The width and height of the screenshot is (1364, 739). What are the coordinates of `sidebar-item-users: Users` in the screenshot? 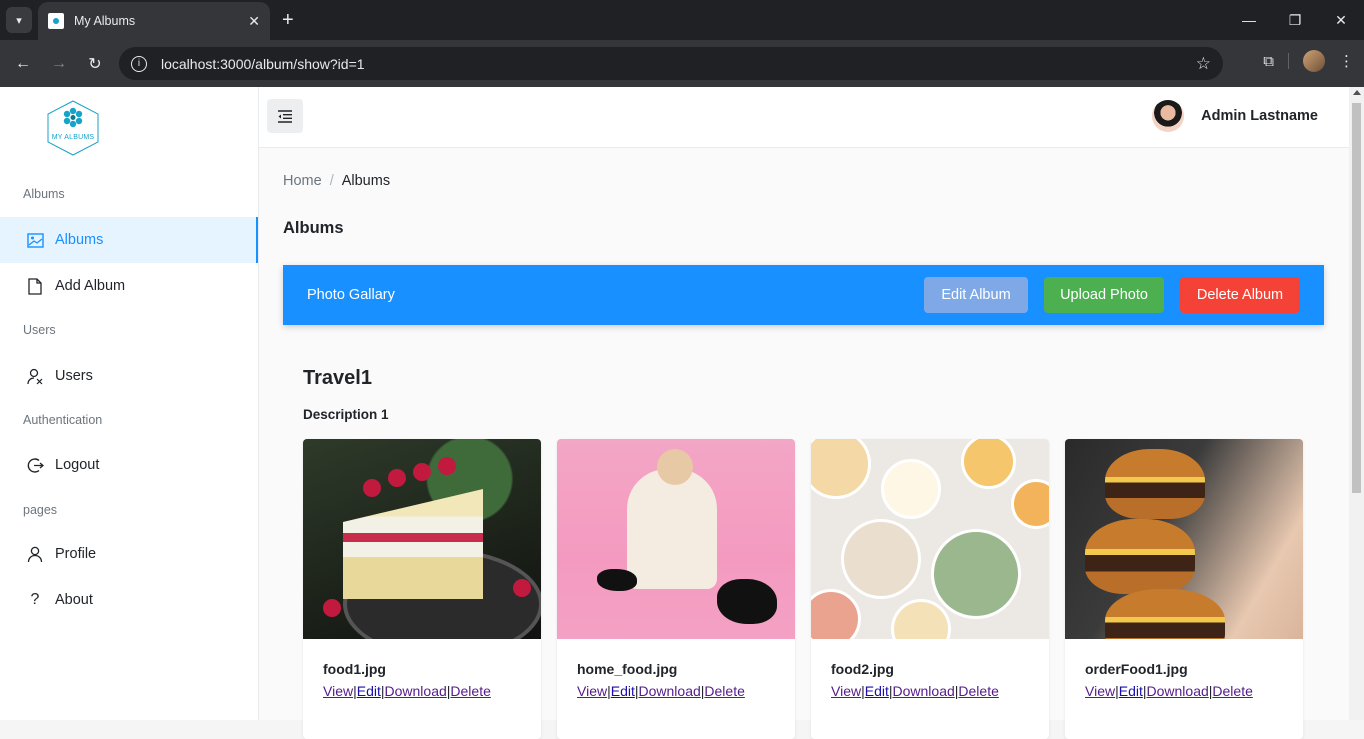 It's located at (129, 376).